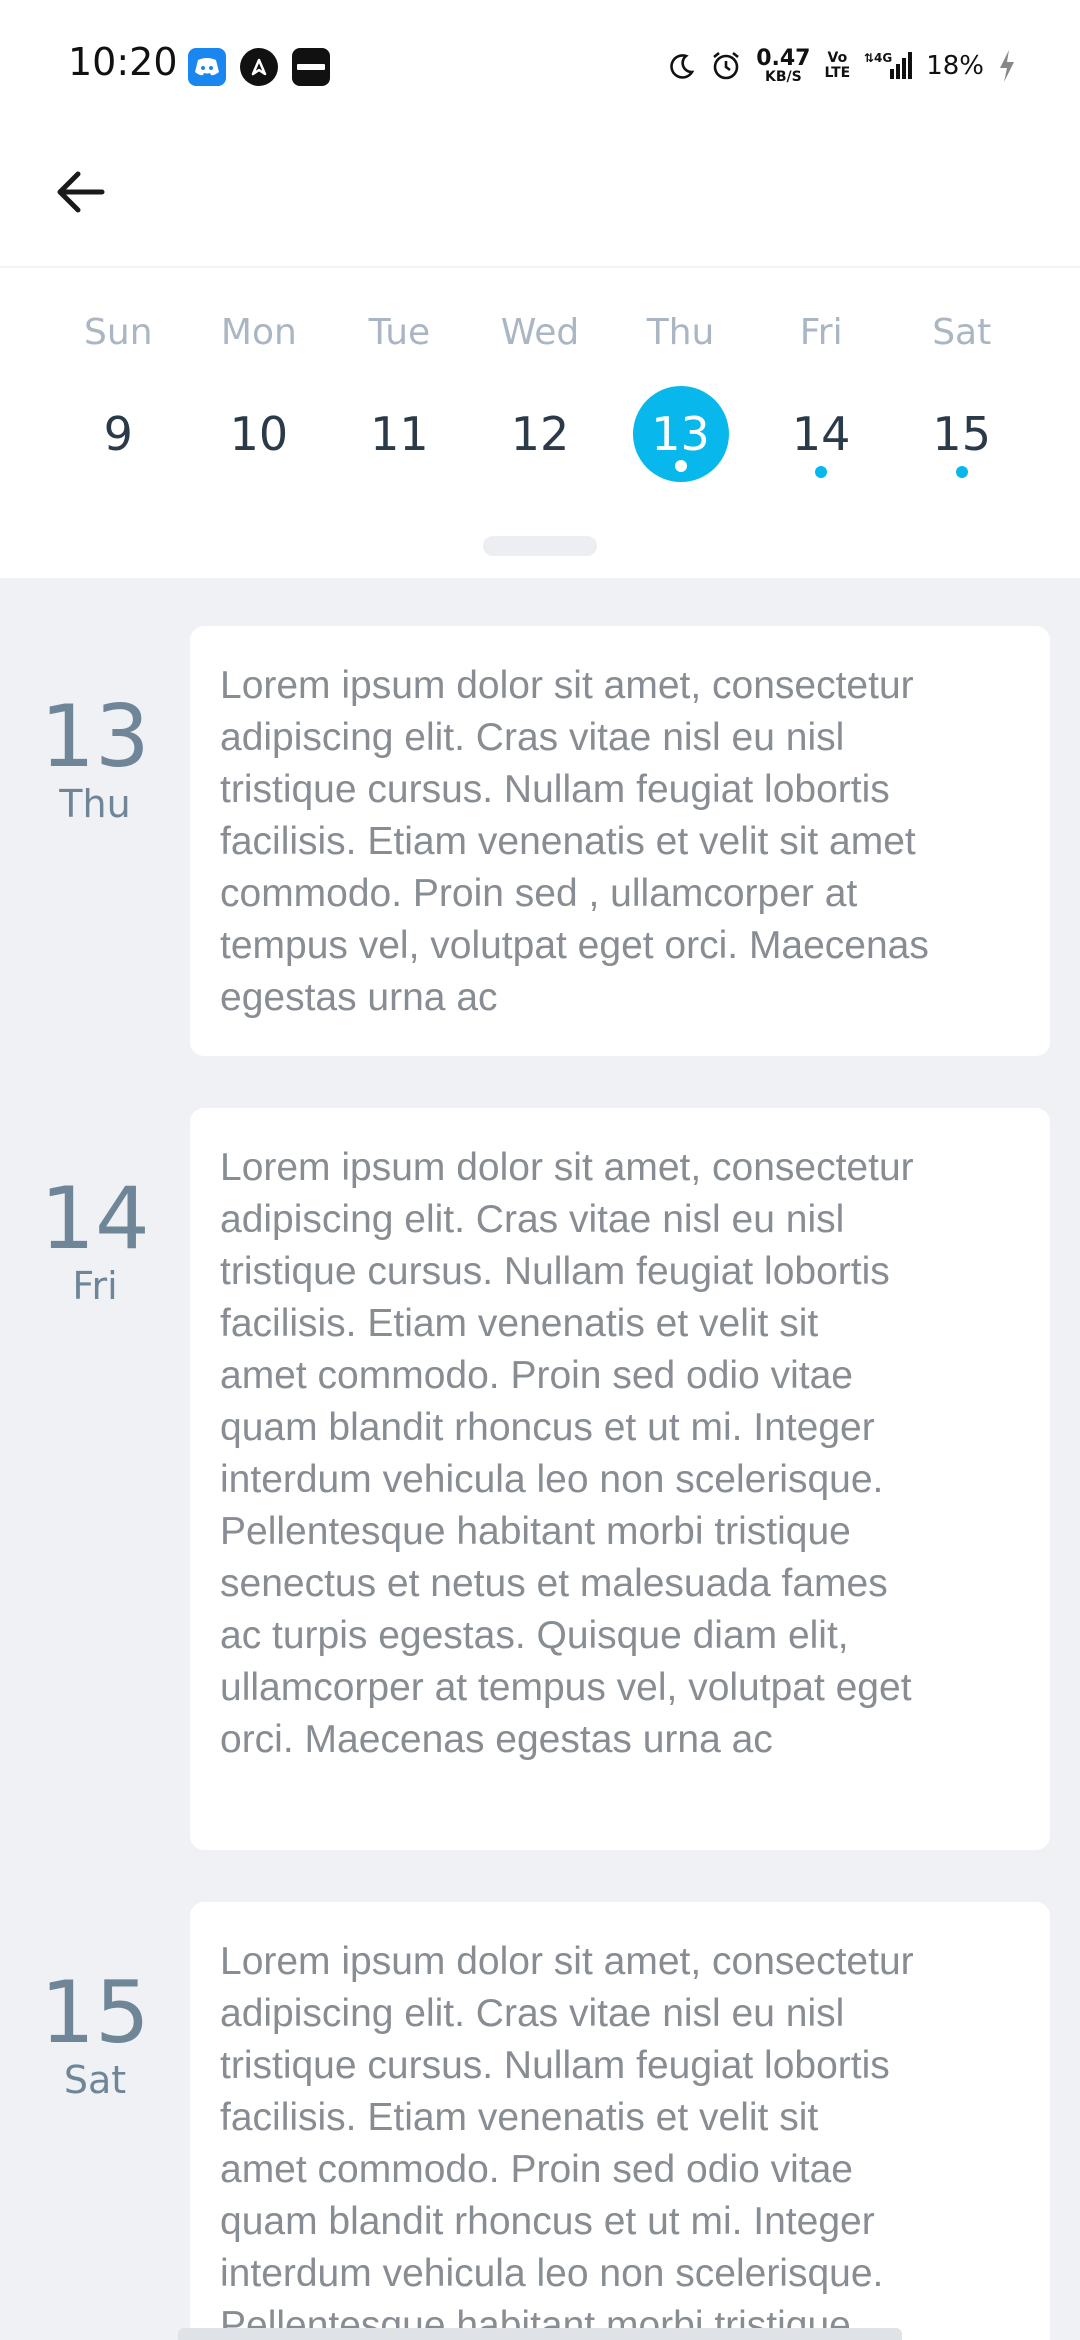 The height and width of the screenshot is (2340, 1080). I want to click on agenda-date-number: 15, so click(95, 2013).